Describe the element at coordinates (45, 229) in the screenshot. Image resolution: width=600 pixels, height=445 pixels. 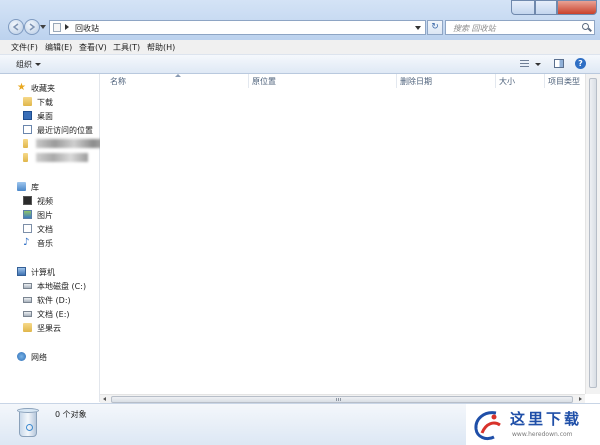
I see `nav-item-label: 文档` at that location.